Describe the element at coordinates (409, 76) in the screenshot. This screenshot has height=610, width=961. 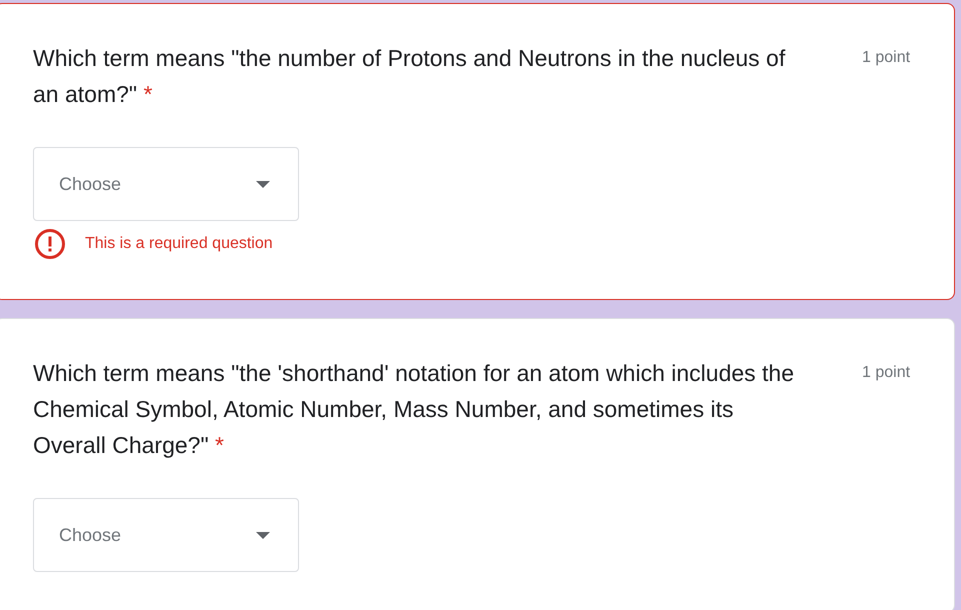
I see `question-title: Which term means "the number of Protons and Neutrons in the nucleus of an atom?" *` at that location.